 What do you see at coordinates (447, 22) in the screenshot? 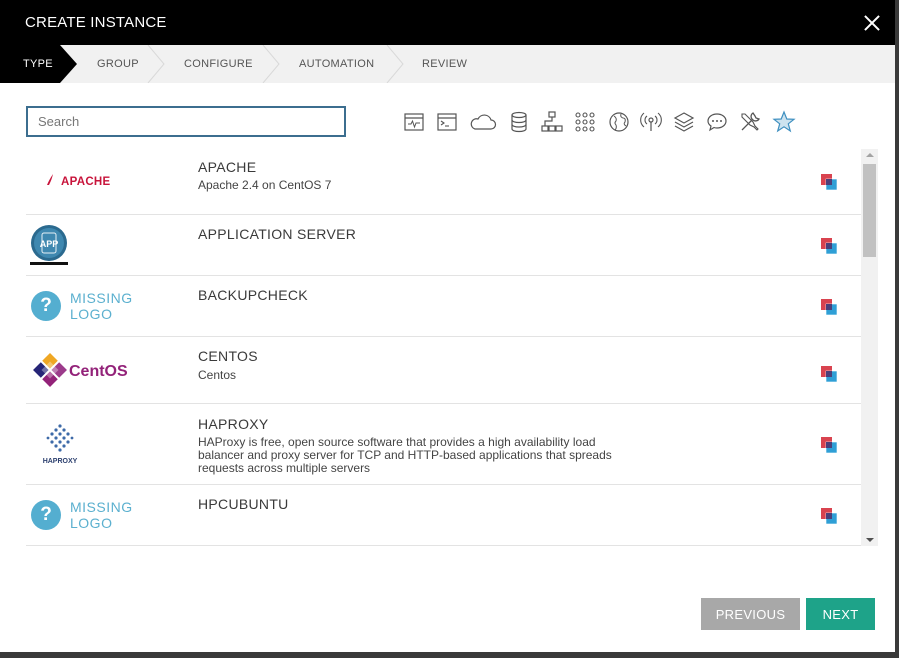
I see `modal-header: CREATE INSTANCE` at bounding box center [447, 22].